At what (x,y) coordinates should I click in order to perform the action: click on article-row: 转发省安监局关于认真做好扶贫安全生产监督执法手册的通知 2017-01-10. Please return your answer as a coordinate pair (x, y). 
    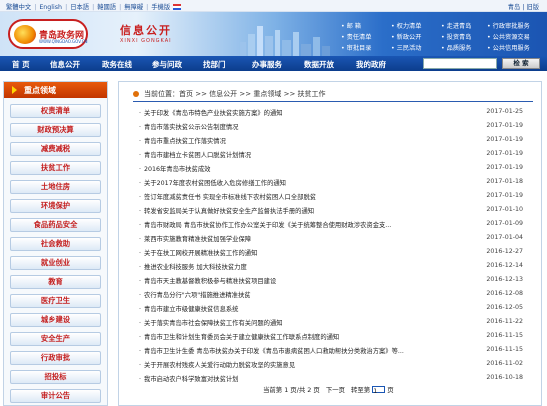
    Looking at the image, I should click on (338, 211).